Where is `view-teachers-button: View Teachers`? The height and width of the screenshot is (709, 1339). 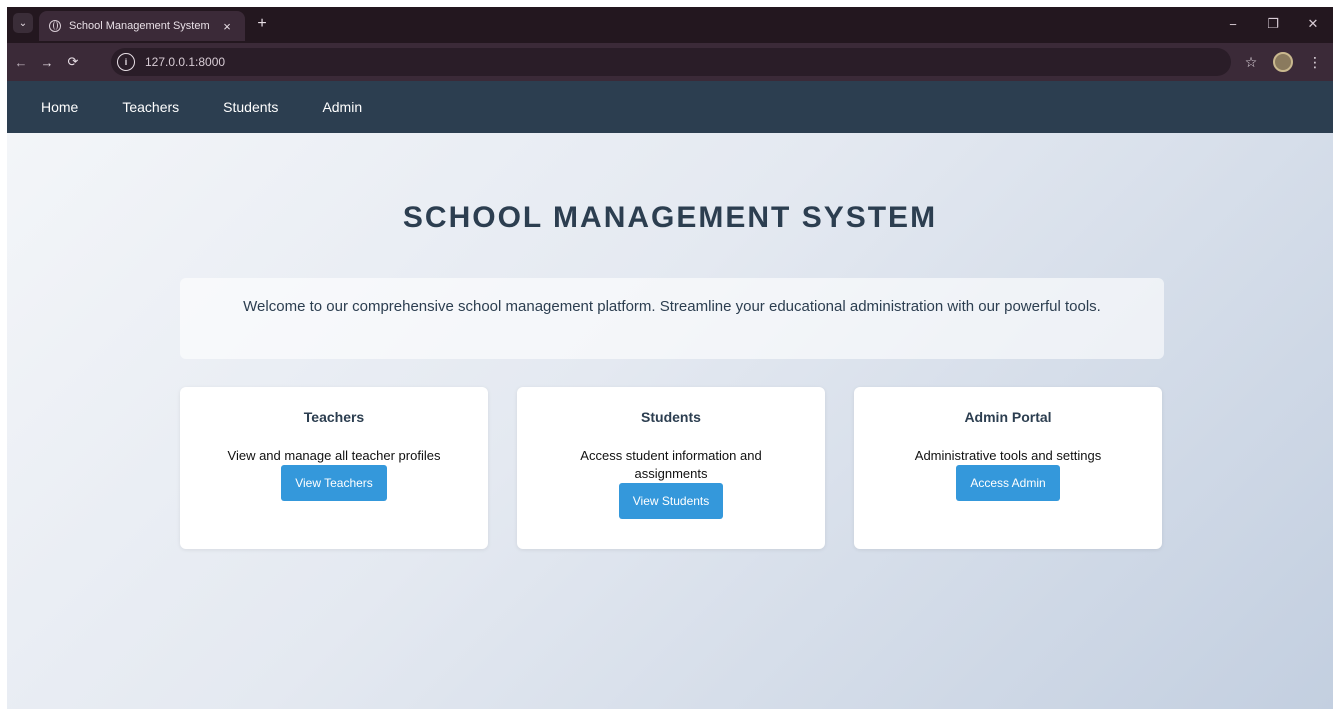 view-teachers-button: View Teachers is located at coordinates (334, 483).